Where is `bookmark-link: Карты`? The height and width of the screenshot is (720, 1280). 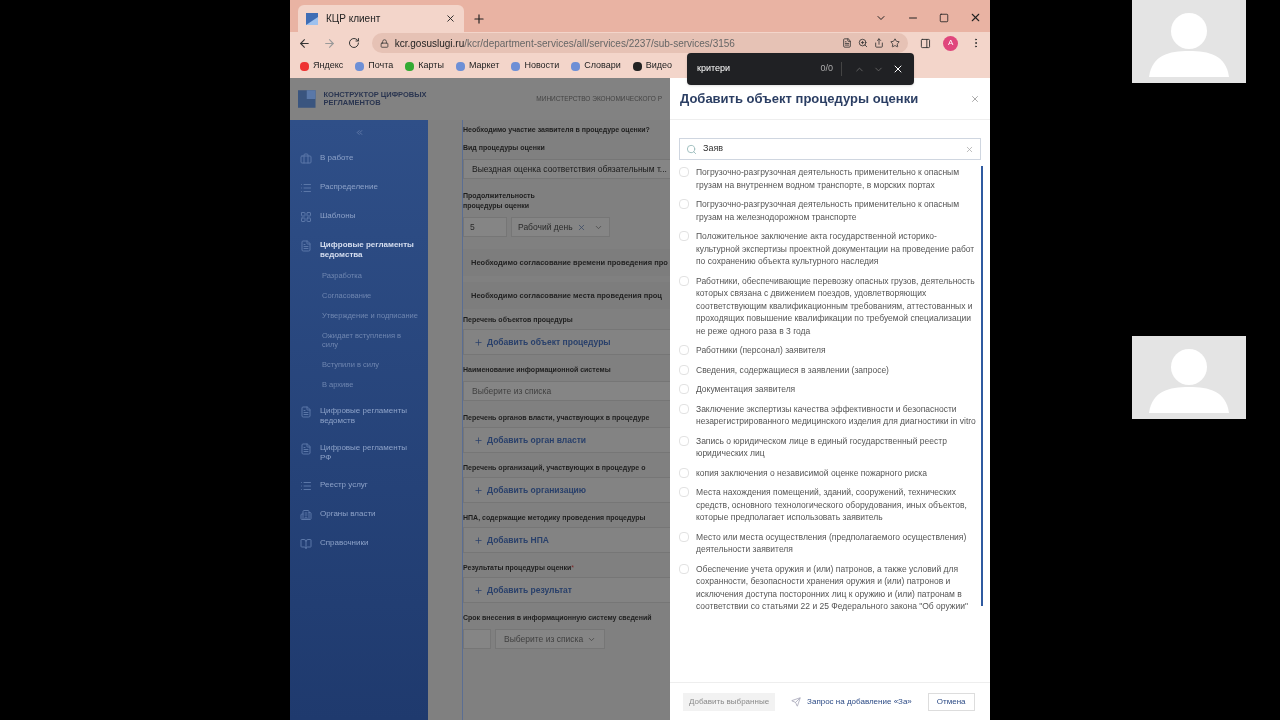 bookmark-link: Карты is located at coordinates (424, 66).